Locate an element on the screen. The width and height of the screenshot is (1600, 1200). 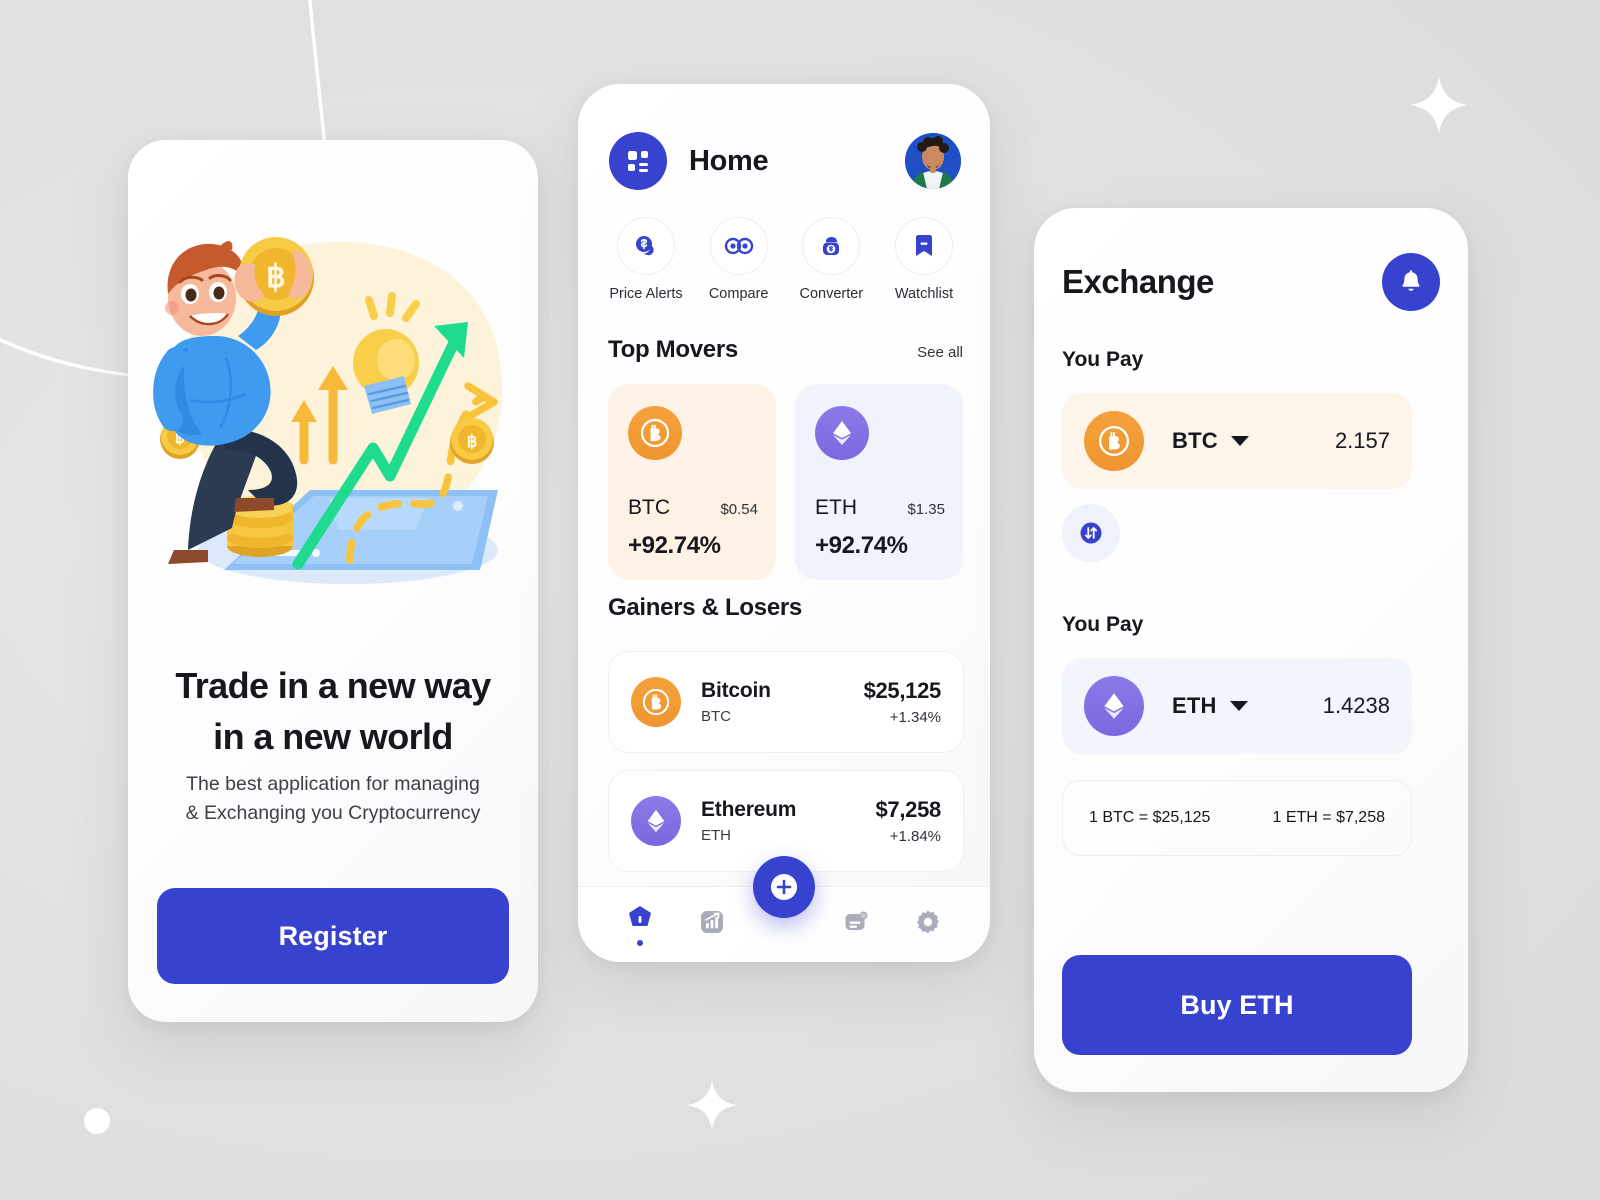
subtext-line-2: & Exchanging you Cryptocurrency is located at coordinates (333, 812).